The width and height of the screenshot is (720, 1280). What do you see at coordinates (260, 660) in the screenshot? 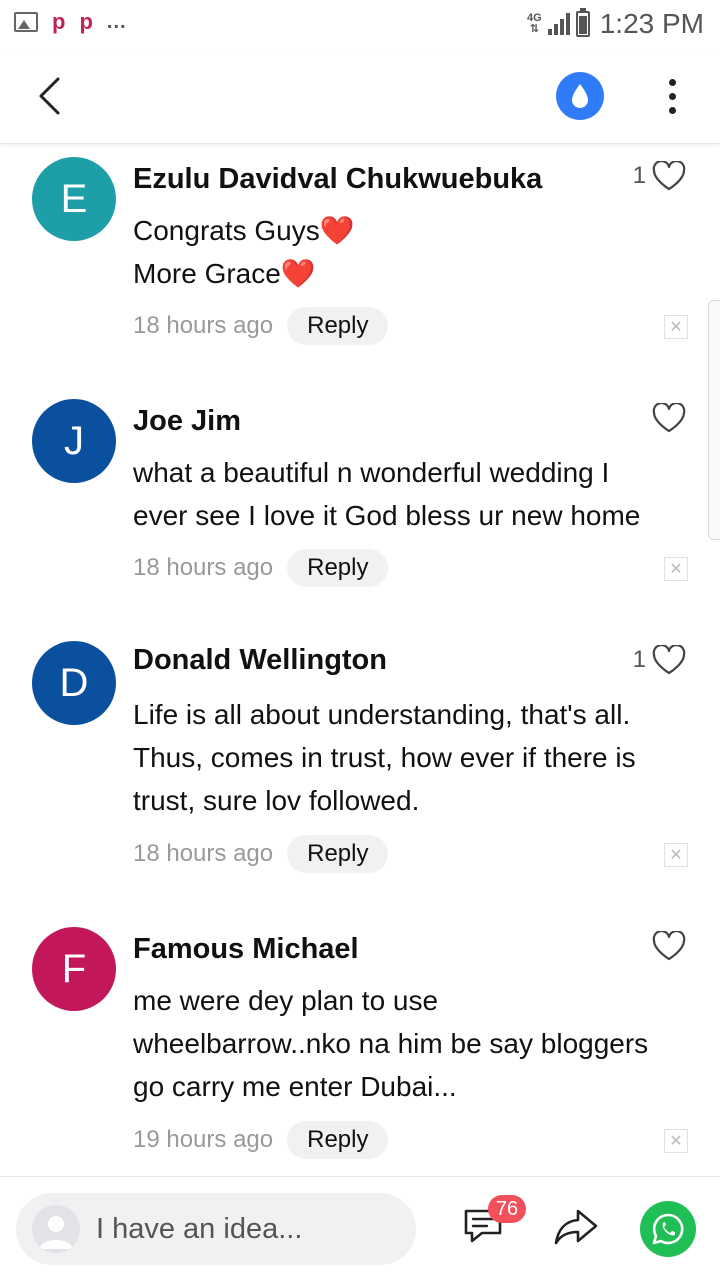
I see `commenter-name: Donald Wellington` at bounding box center [260, 660].